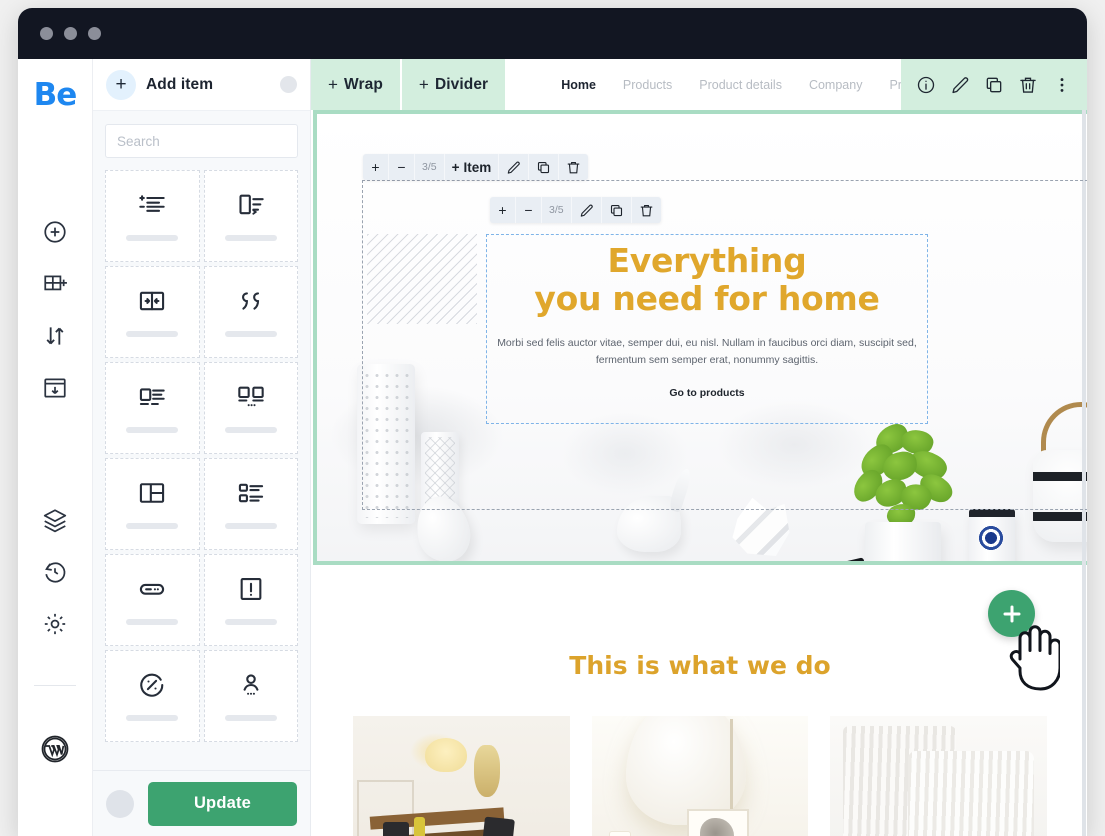  Describe the element at coordinates (455, 167) in the screenshot. I see `outer-add-item-plus: +` at that location.